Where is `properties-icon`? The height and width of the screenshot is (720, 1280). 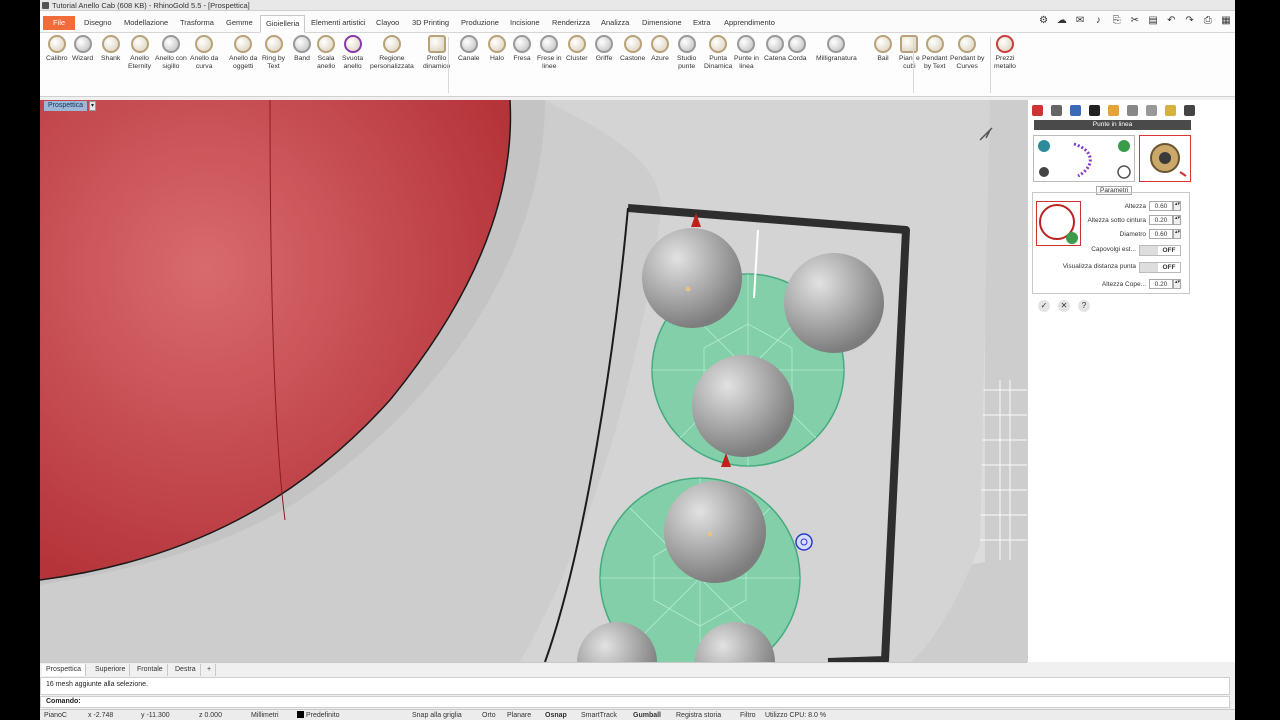
properties-icon is located at coordinates (1075, 110).